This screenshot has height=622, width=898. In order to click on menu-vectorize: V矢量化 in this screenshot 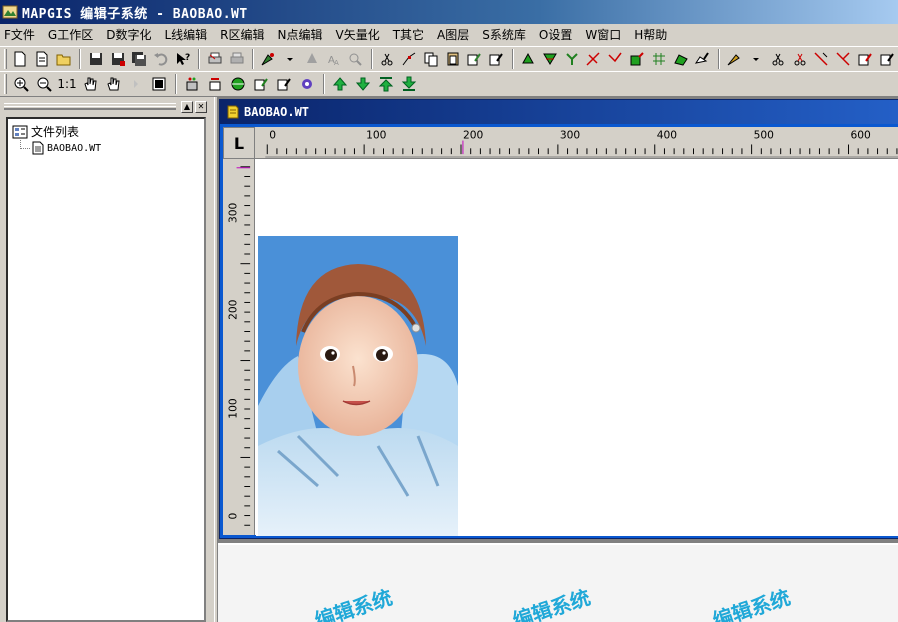, I will do `click(357, 34)`.